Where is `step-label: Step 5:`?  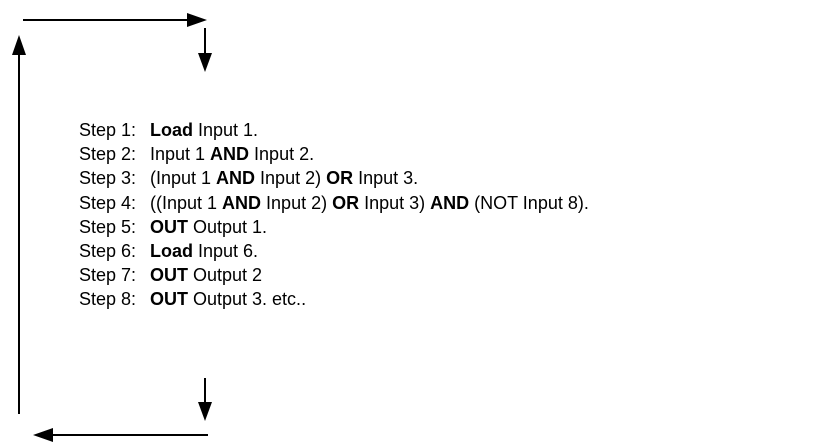 step-label: Step 5: is located at coordinates (108, 226).